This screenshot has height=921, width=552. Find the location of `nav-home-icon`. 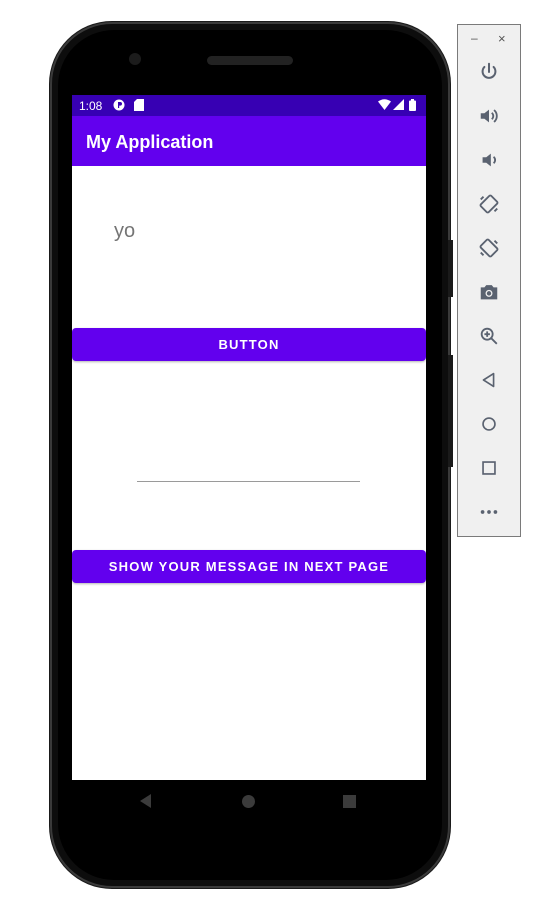

nav-home-icon is located at coordinates (248, 801).